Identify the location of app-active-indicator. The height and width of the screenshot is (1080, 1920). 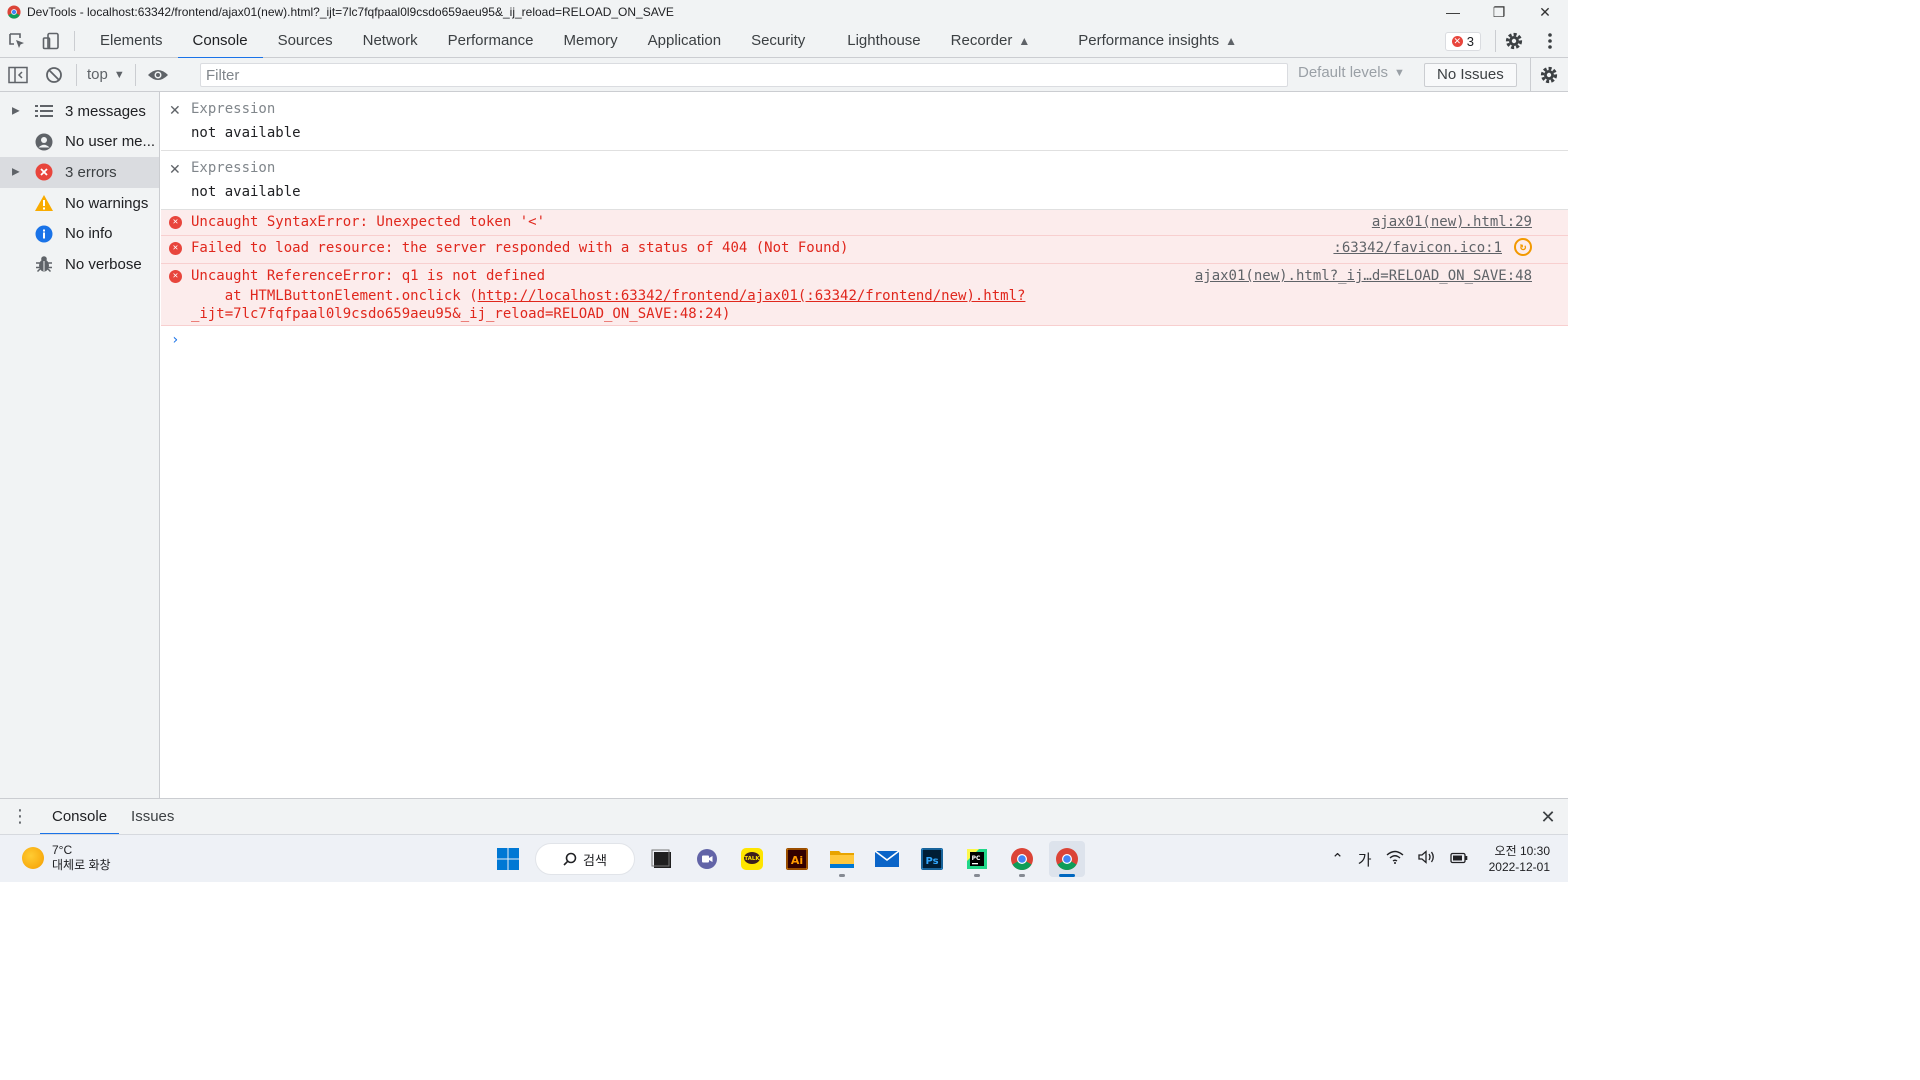
(1067, 875).